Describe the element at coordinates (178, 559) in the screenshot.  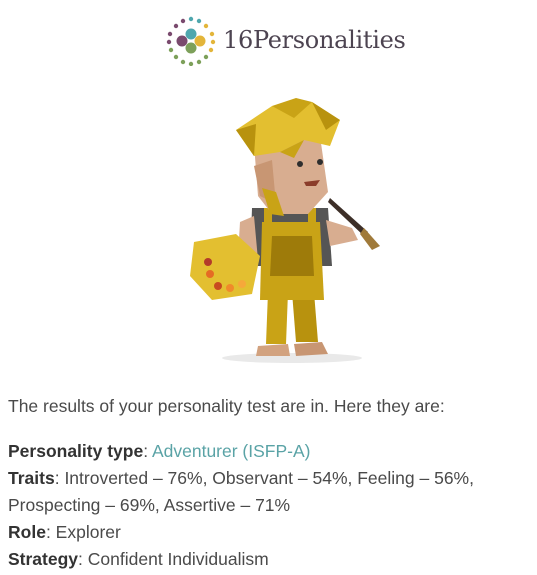
I see `strategy-value: Confident Individualism` at that location.